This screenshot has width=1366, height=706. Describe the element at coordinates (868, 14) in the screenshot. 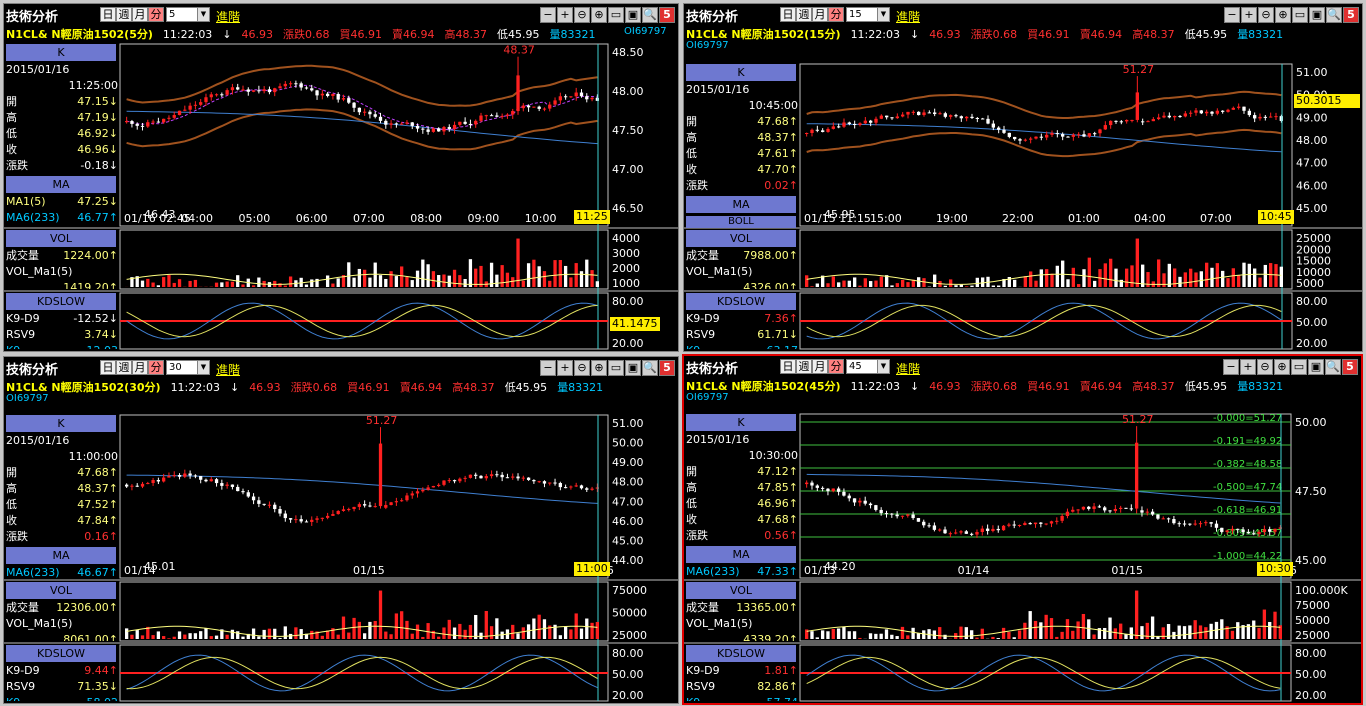

I see `period-select: 15 ▼` at that location.